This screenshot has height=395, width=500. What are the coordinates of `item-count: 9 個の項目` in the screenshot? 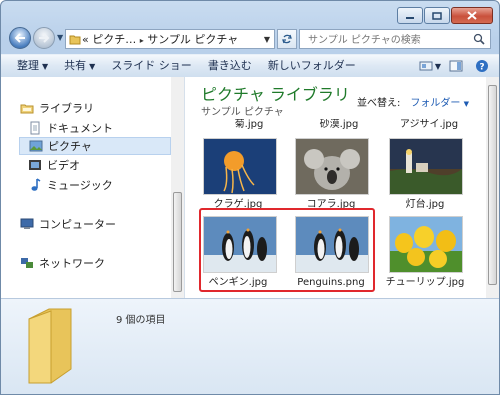 It's located at (141, 320).